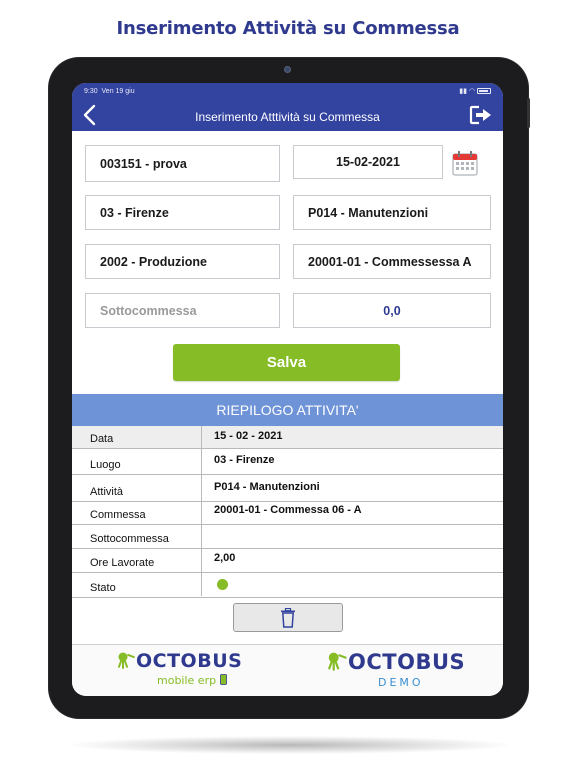 Image resolution: width=576 pixels, height=768 pixels. Describe the element at coordinates (143, 163) in the screenshot. I see `cliente-value: 003151 - prova` at that location.